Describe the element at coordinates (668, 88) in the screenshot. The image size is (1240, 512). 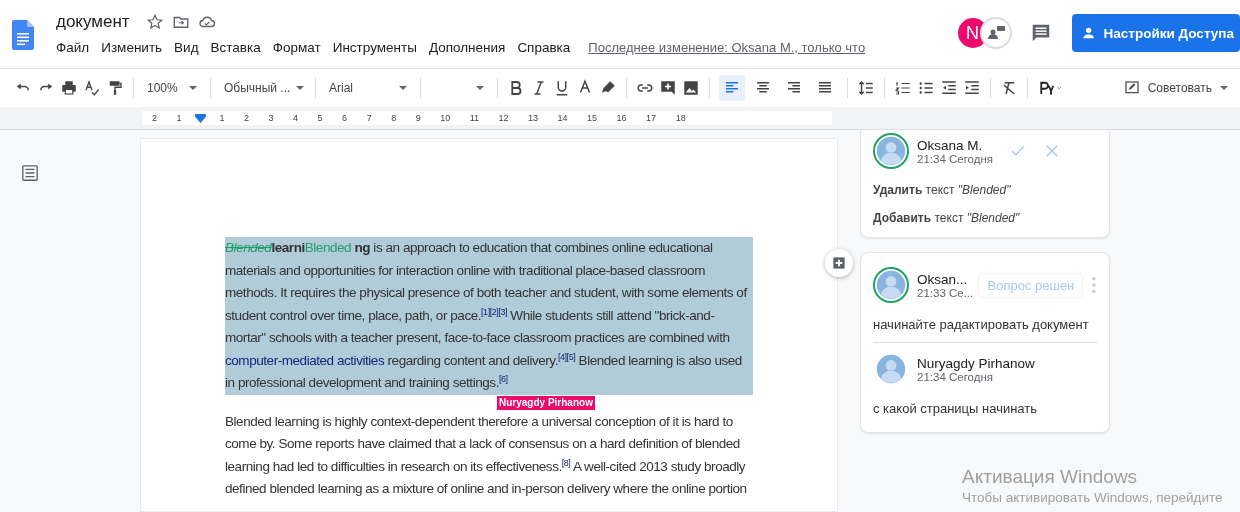
I see `add-comment-icon` at that location.